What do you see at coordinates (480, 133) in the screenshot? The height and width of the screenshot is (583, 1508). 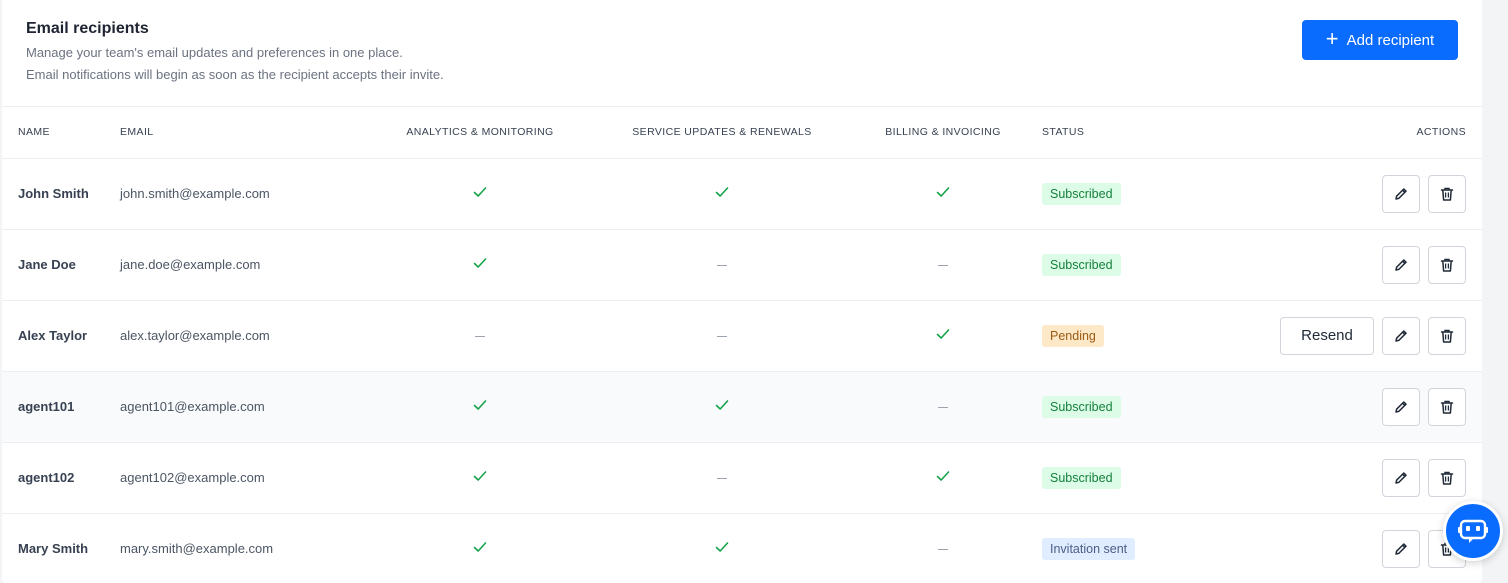 I see `column-header-analytics: ANALYTICS & MONITORING` at bounding box center [480, 133].